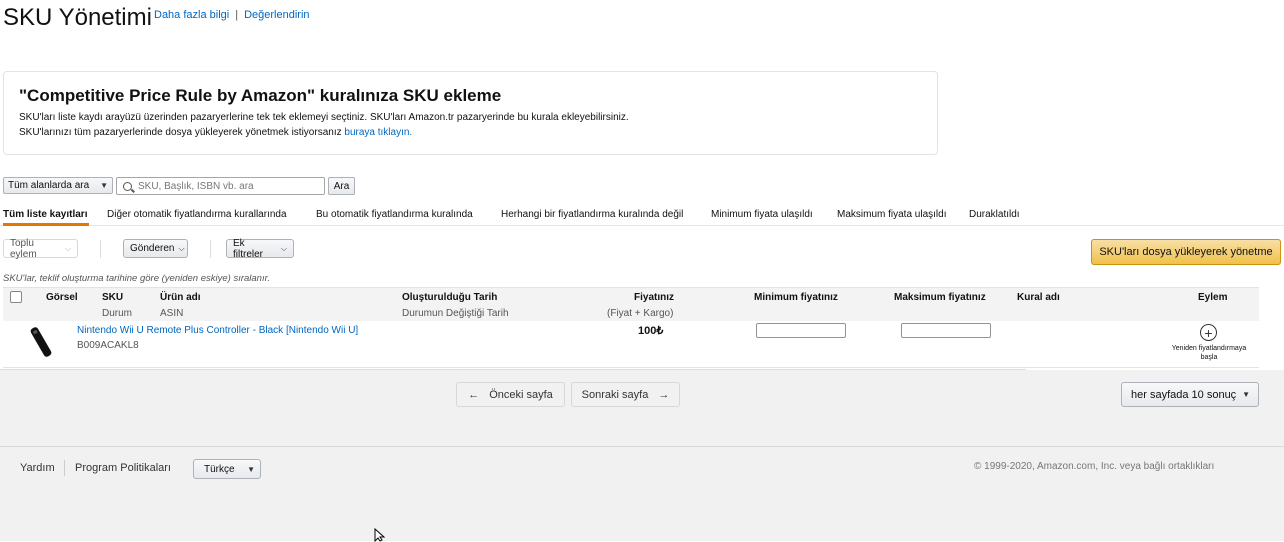 This screenshot has height=542, width=1284. What do you see at coordinates (108, 345) in the screenshot?
I see `product-asin: B009ACAKL8` at bounding box center [108, 345].